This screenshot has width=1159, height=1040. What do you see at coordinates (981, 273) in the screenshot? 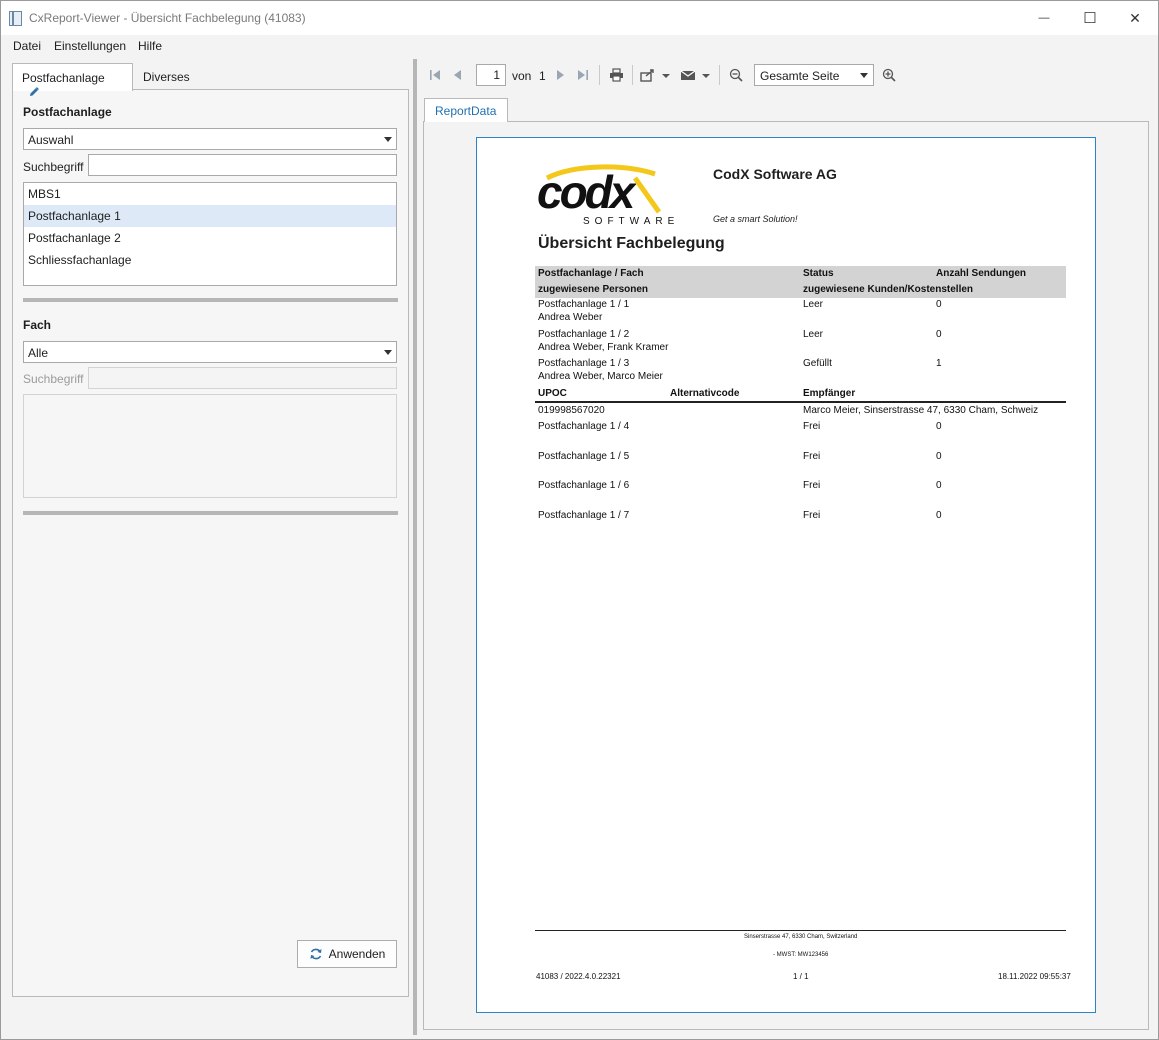
I see `header-anzahl: Anzahl Sendungen` at bounding box center [981, 273].